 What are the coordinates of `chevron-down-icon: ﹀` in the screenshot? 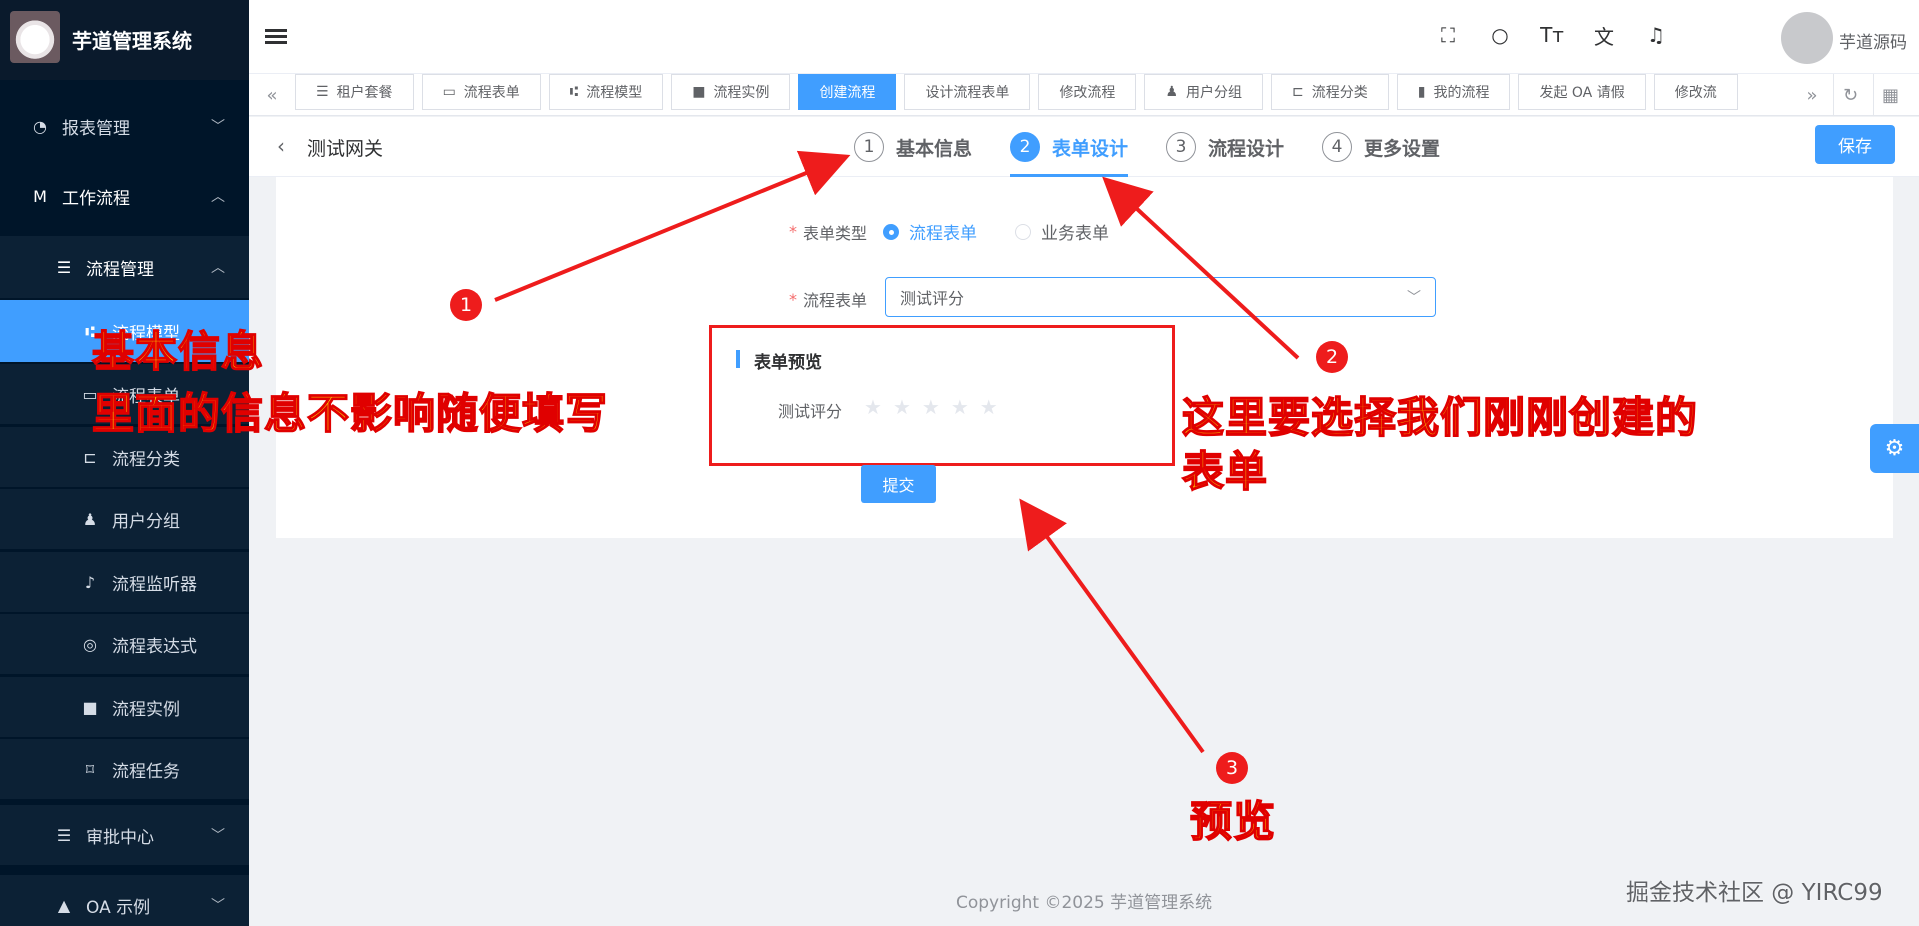 It's located at (218, 906).